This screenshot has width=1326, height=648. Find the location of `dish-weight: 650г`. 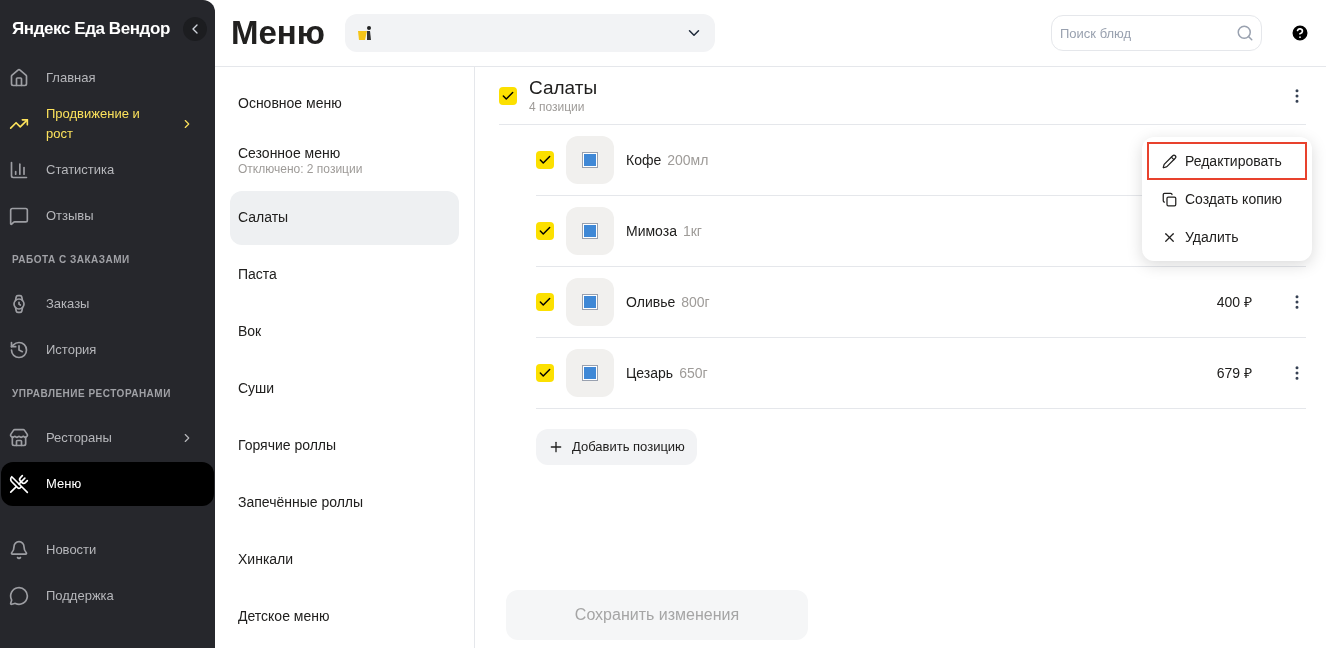

dish-weight: 650г is located at coordinates (693, 373).